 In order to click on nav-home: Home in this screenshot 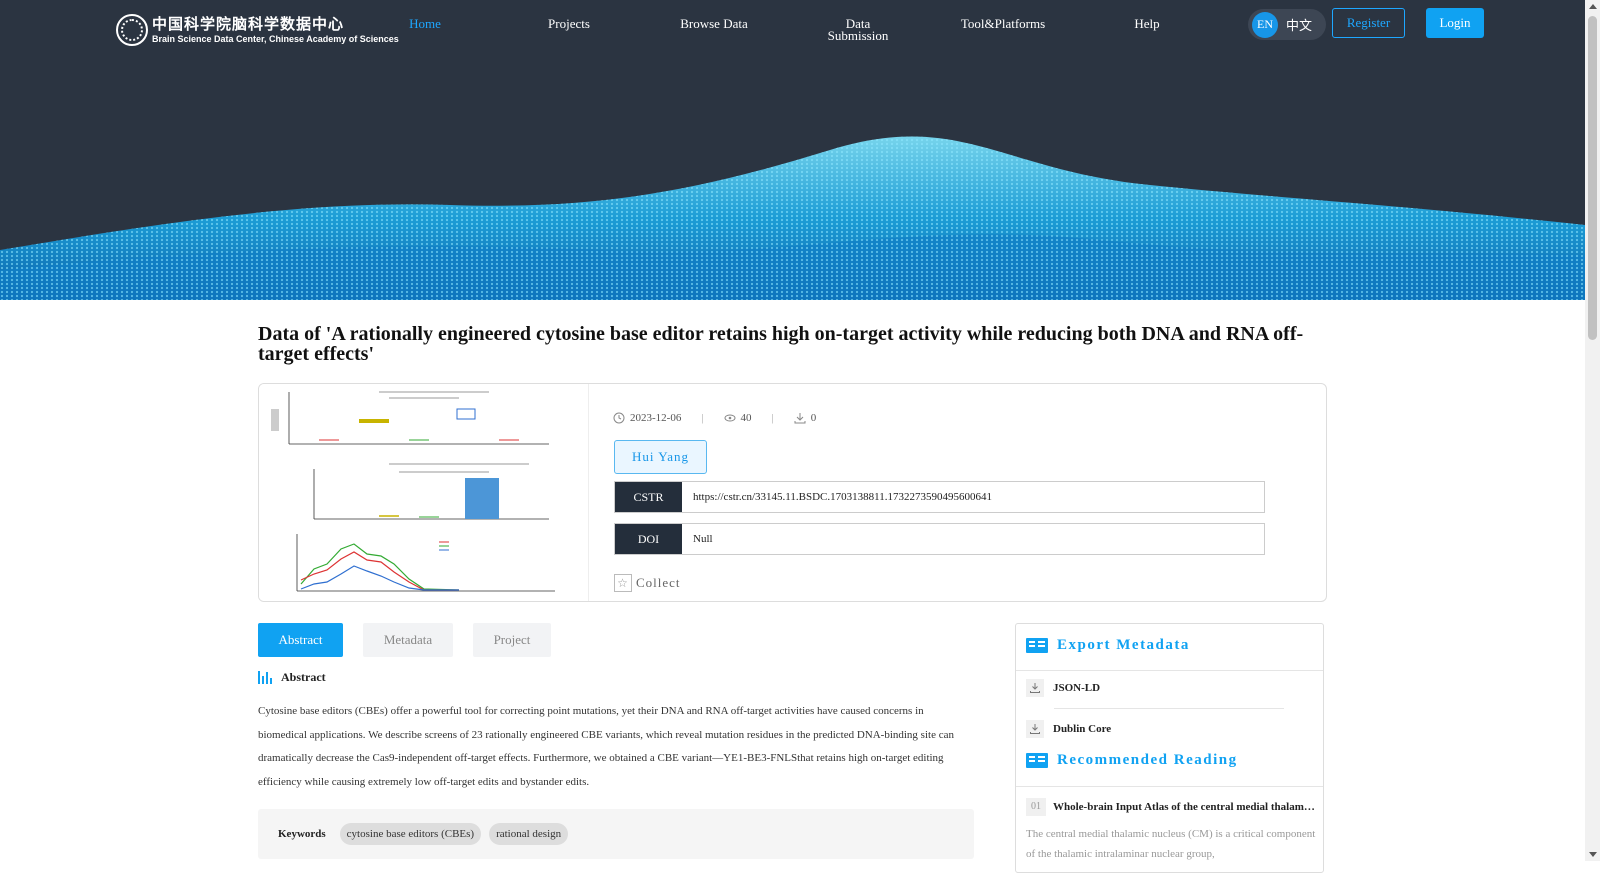, I will do `click(425, 23)`.